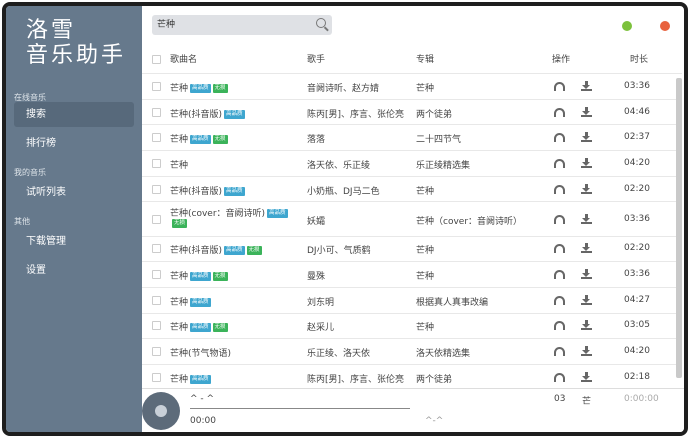 The image size is (690, 438). Describe the element at coordinates (412, 275) in the screenshot. I see `table-row: 芒种 高品质 无损 曼殊 芒种 03:36` at that location.